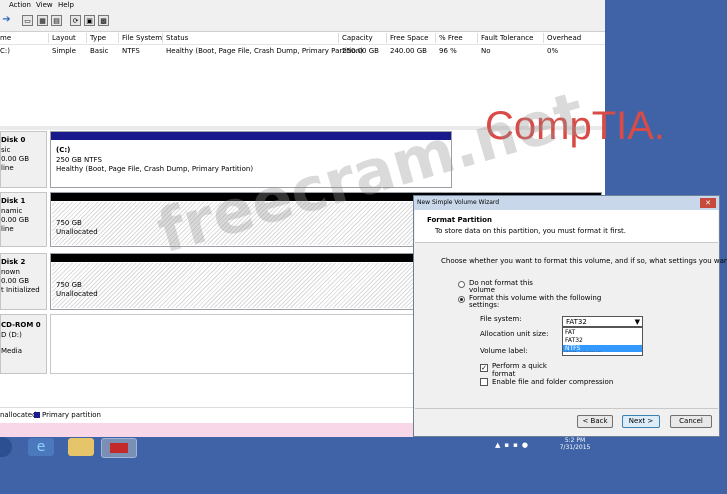  I want to click on clock-date: 7/31/2015, so click(575, 447).